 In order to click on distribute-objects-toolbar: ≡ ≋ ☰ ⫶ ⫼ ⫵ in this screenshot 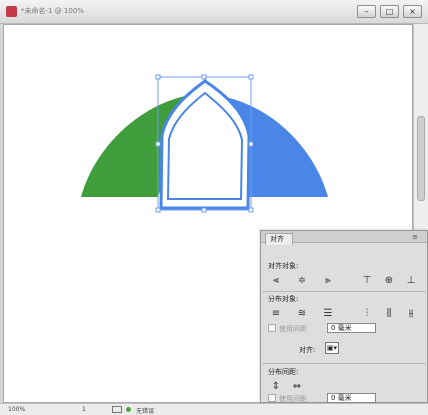, I will do `click(346, 314)`.